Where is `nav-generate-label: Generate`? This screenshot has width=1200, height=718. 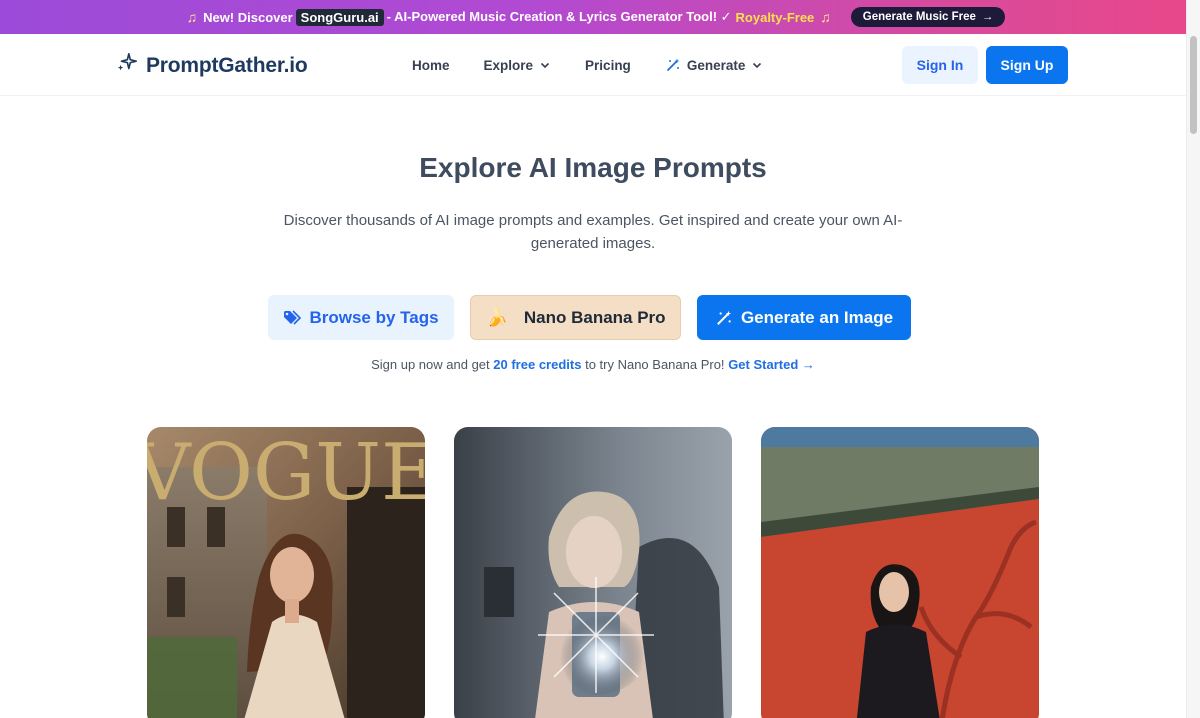
nav-generate-label: Generate is located at coordinates (716, 65).